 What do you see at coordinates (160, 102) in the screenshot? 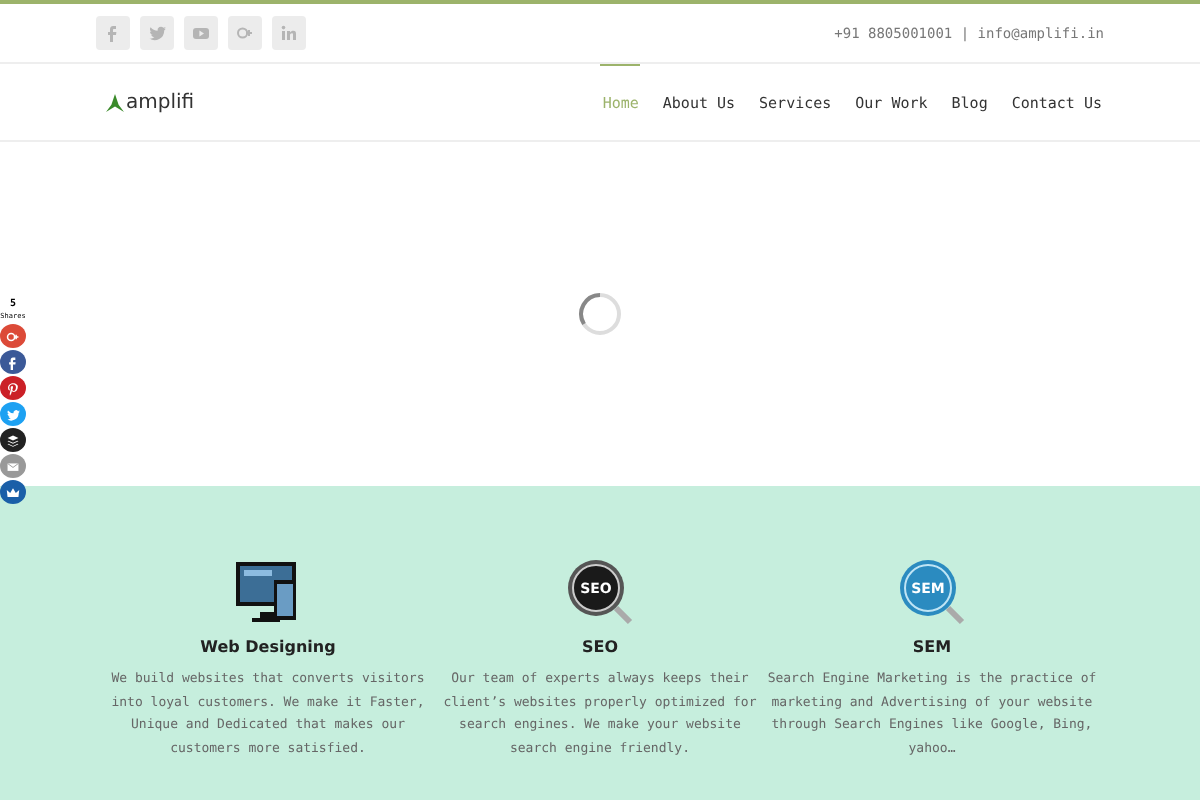
I see `logo-text: amplifi` at bounding box center [160, 102].